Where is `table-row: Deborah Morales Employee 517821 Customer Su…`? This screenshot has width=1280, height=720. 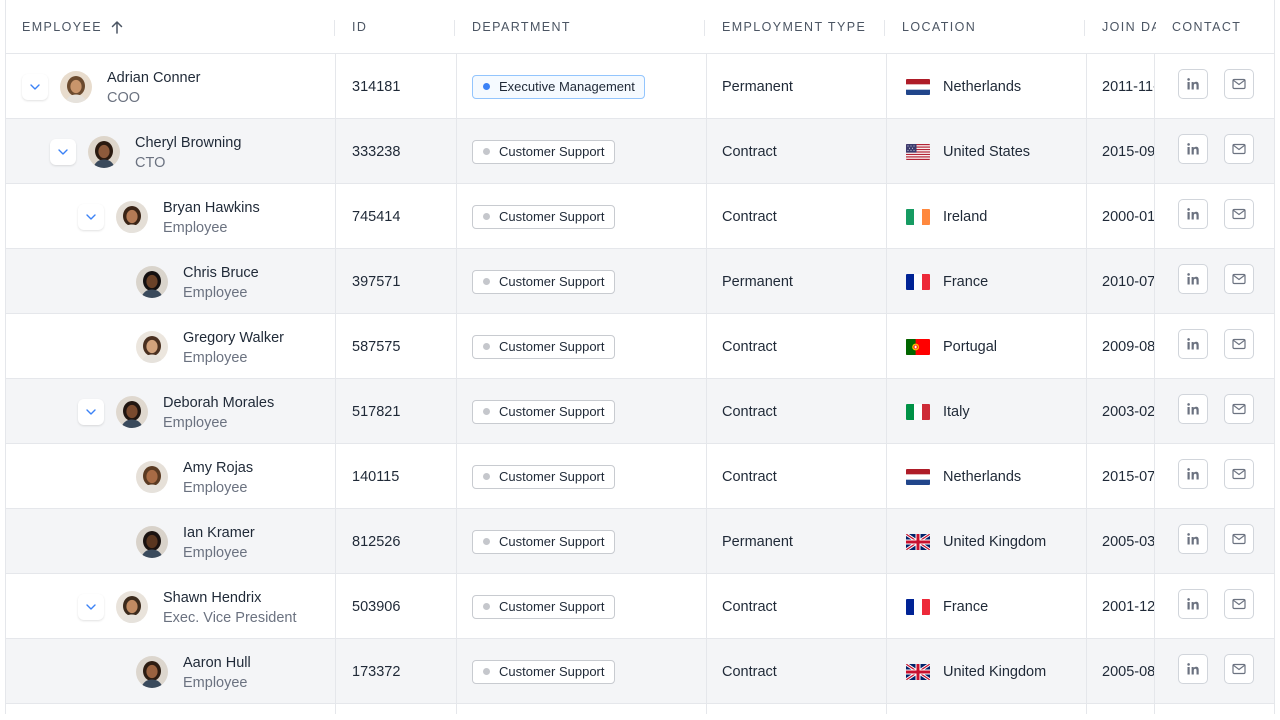 table-row: Deborah Morales Employee 517821 Customer Su… is located at coordinates (640, 411).